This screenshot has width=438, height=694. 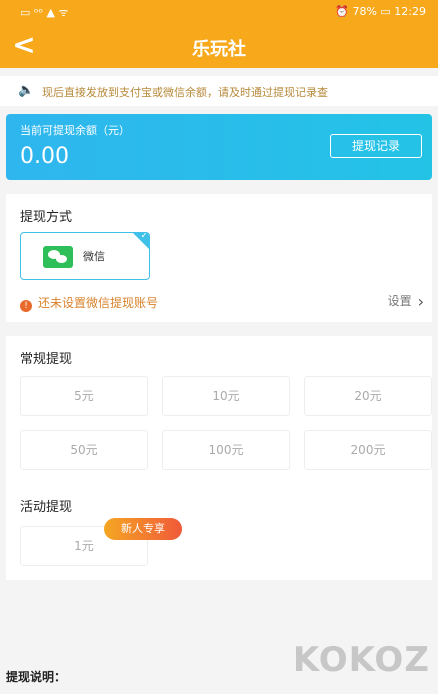 I want to click on amount-option-100: 100元, so click(x=226, y=450).